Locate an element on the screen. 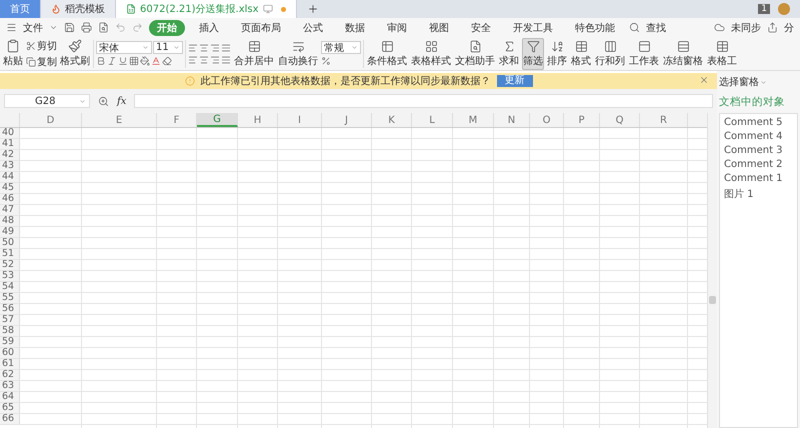 The image size is (800, 428). save-icon is located at coordinates (69, 27).